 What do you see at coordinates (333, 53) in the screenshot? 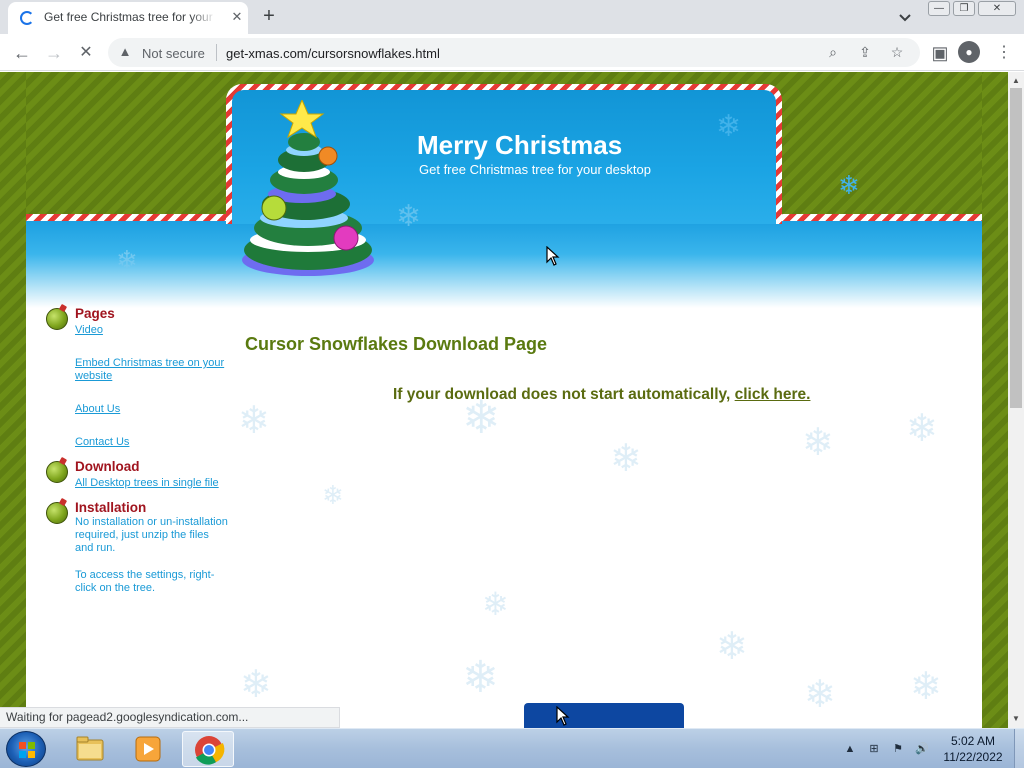
I see `url-text: get-xmas.com/cursorsnowflakes.html` at bounding box center [333, 53].